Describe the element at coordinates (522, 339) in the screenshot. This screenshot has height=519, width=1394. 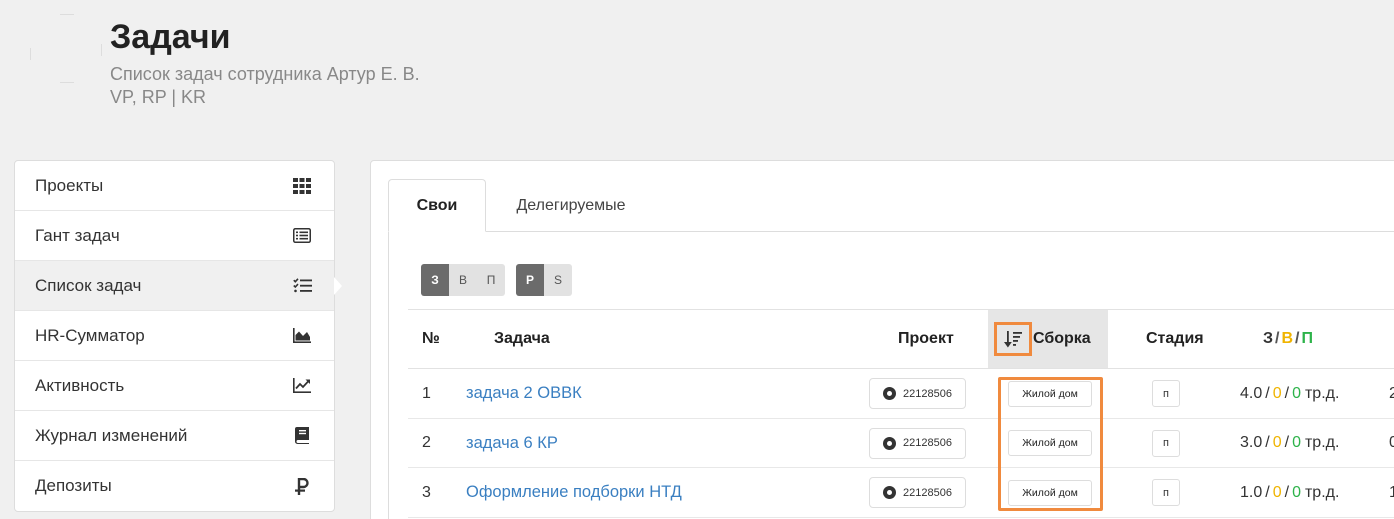
I see `header-task: Задача` at that location.